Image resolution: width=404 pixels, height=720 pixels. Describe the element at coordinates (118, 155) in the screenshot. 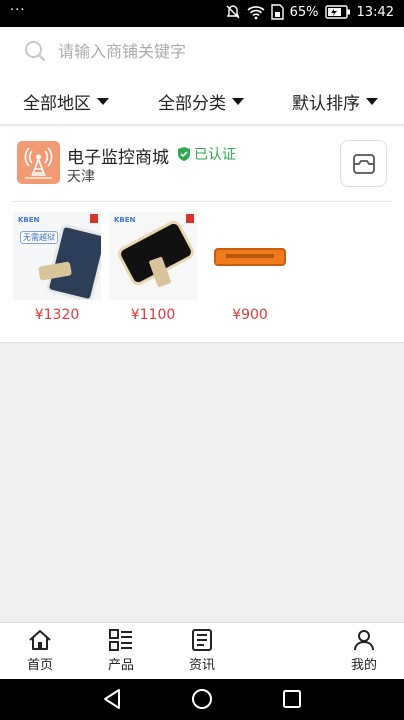

I see `shop-name: 电子监控商城` at that location.